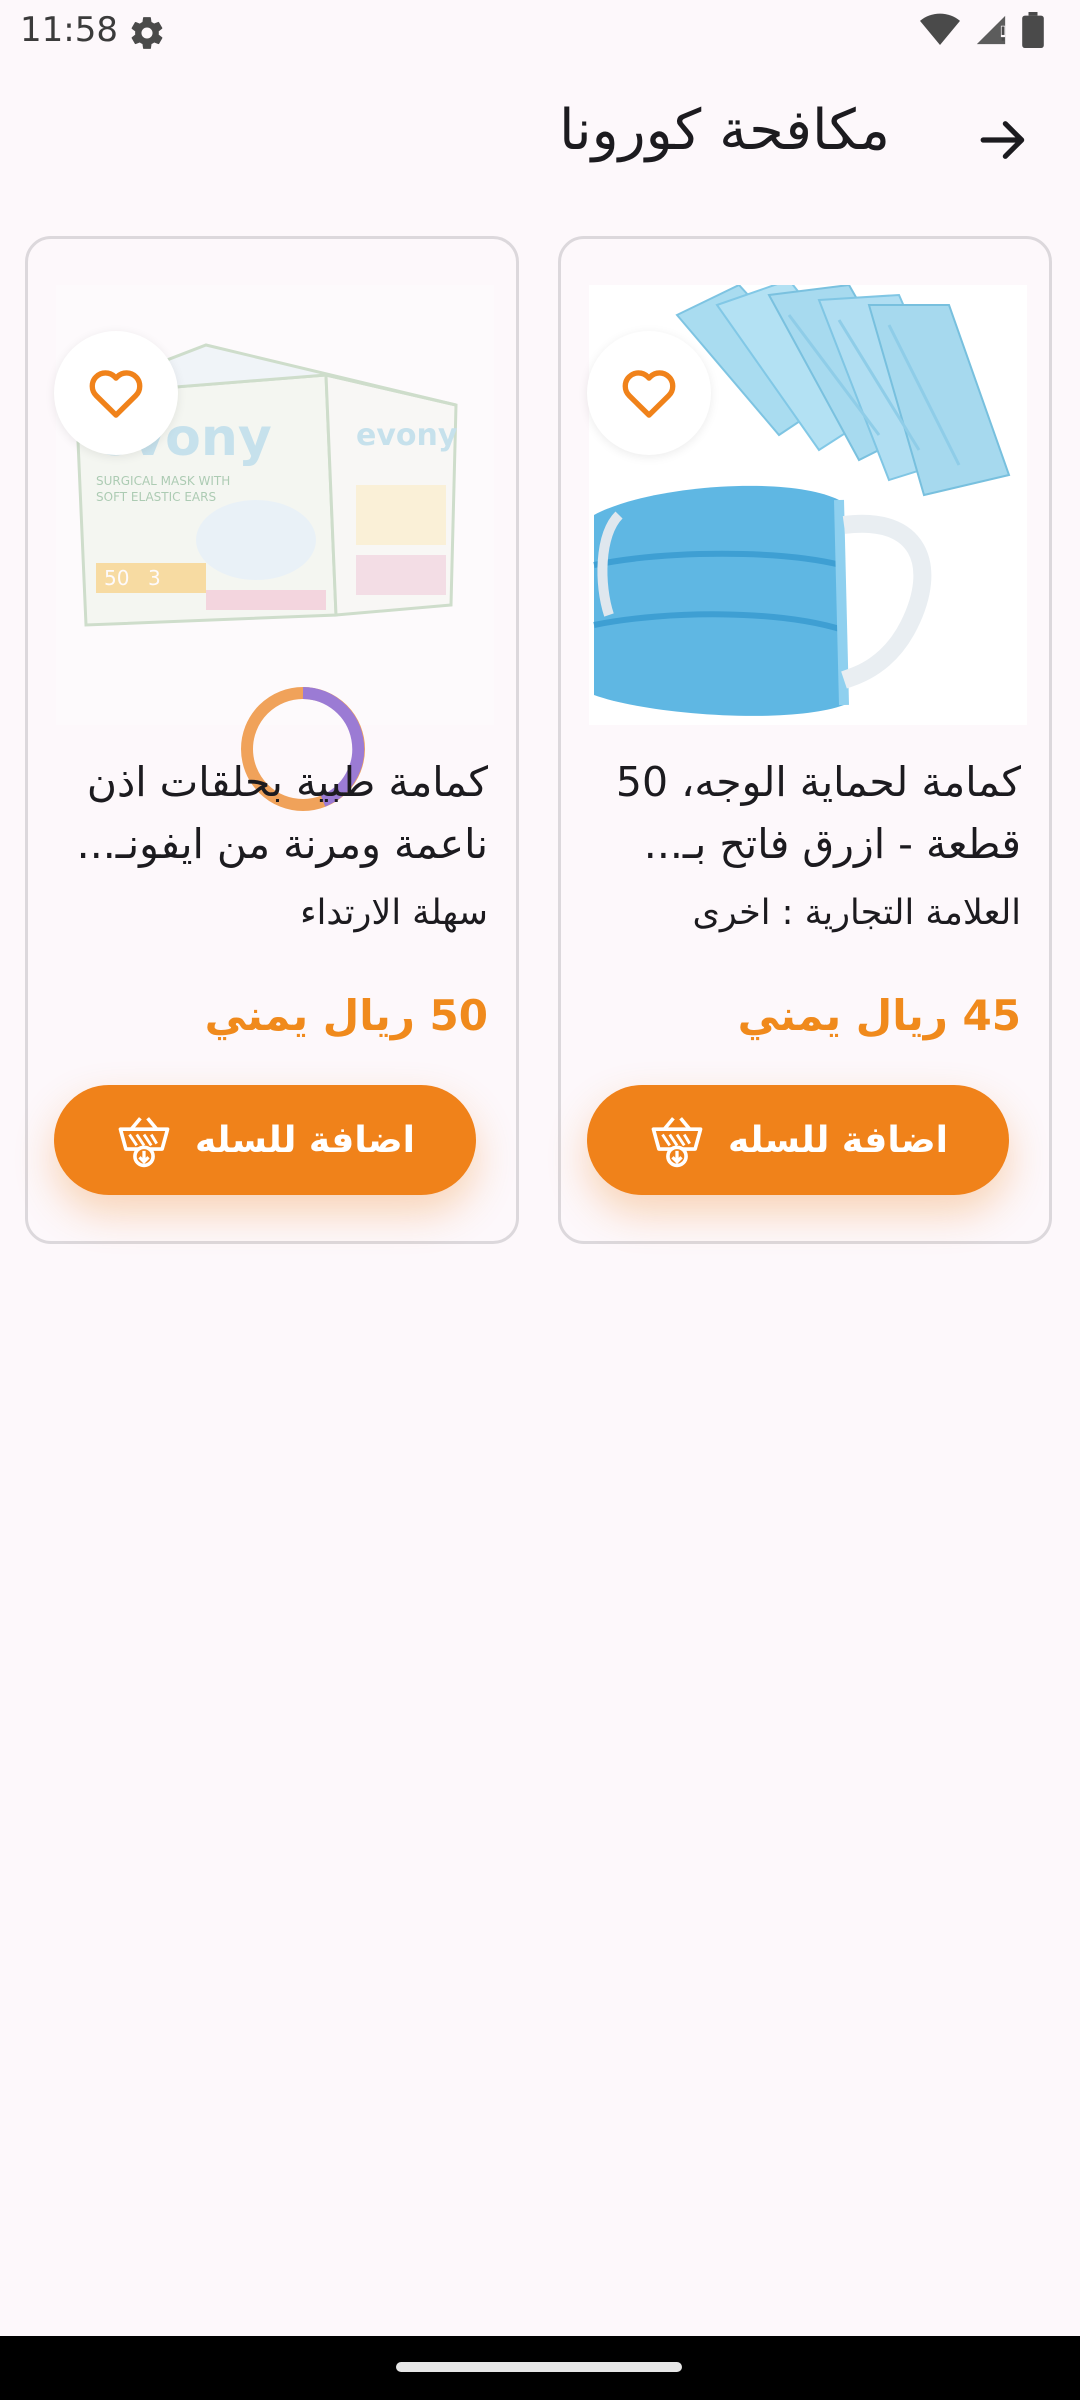  I want to click on gear-icon, so click(147, 33).